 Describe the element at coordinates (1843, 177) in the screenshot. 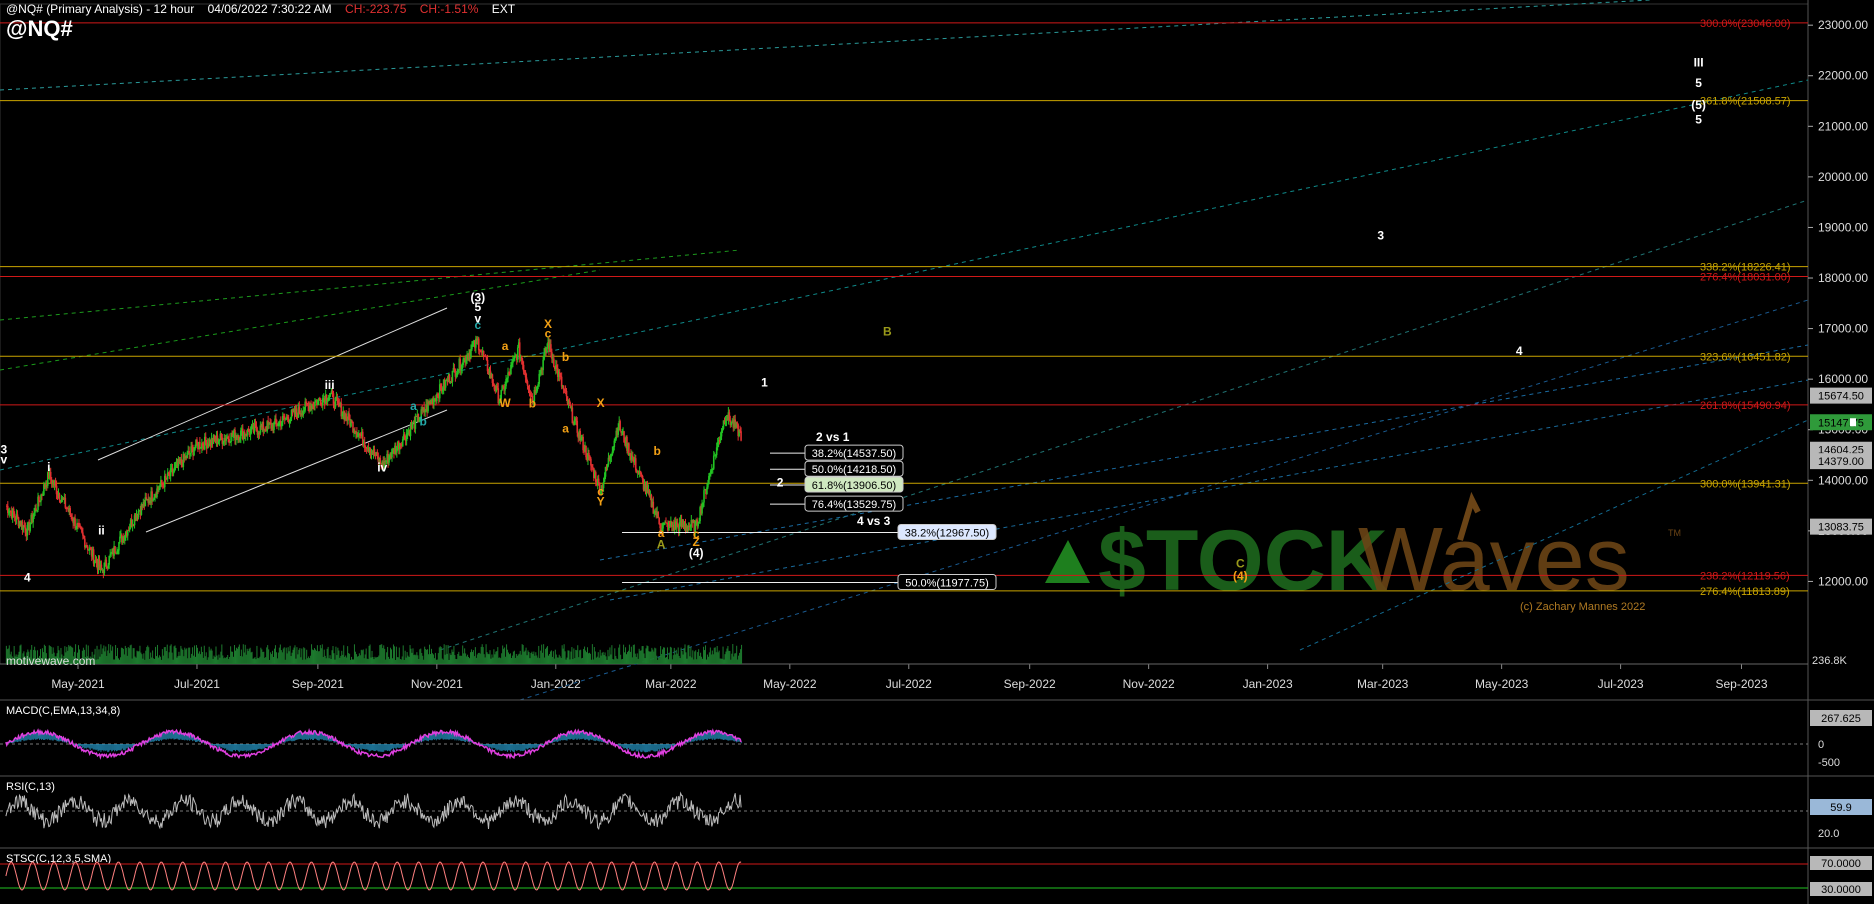

I see `y-tick-label: 20000.00` at that location.